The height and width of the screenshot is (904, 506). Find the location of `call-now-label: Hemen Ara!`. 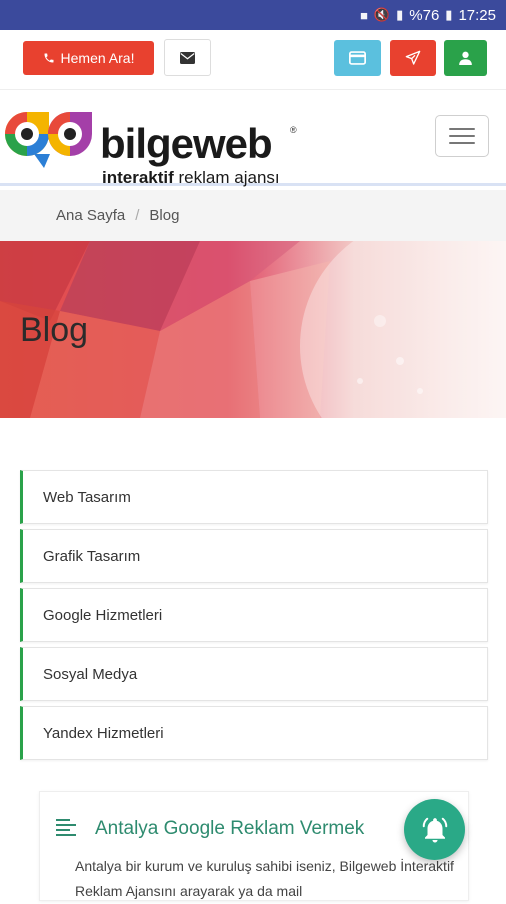

call-now-label: Hemen Ara! is located at coordinates (97, 58).